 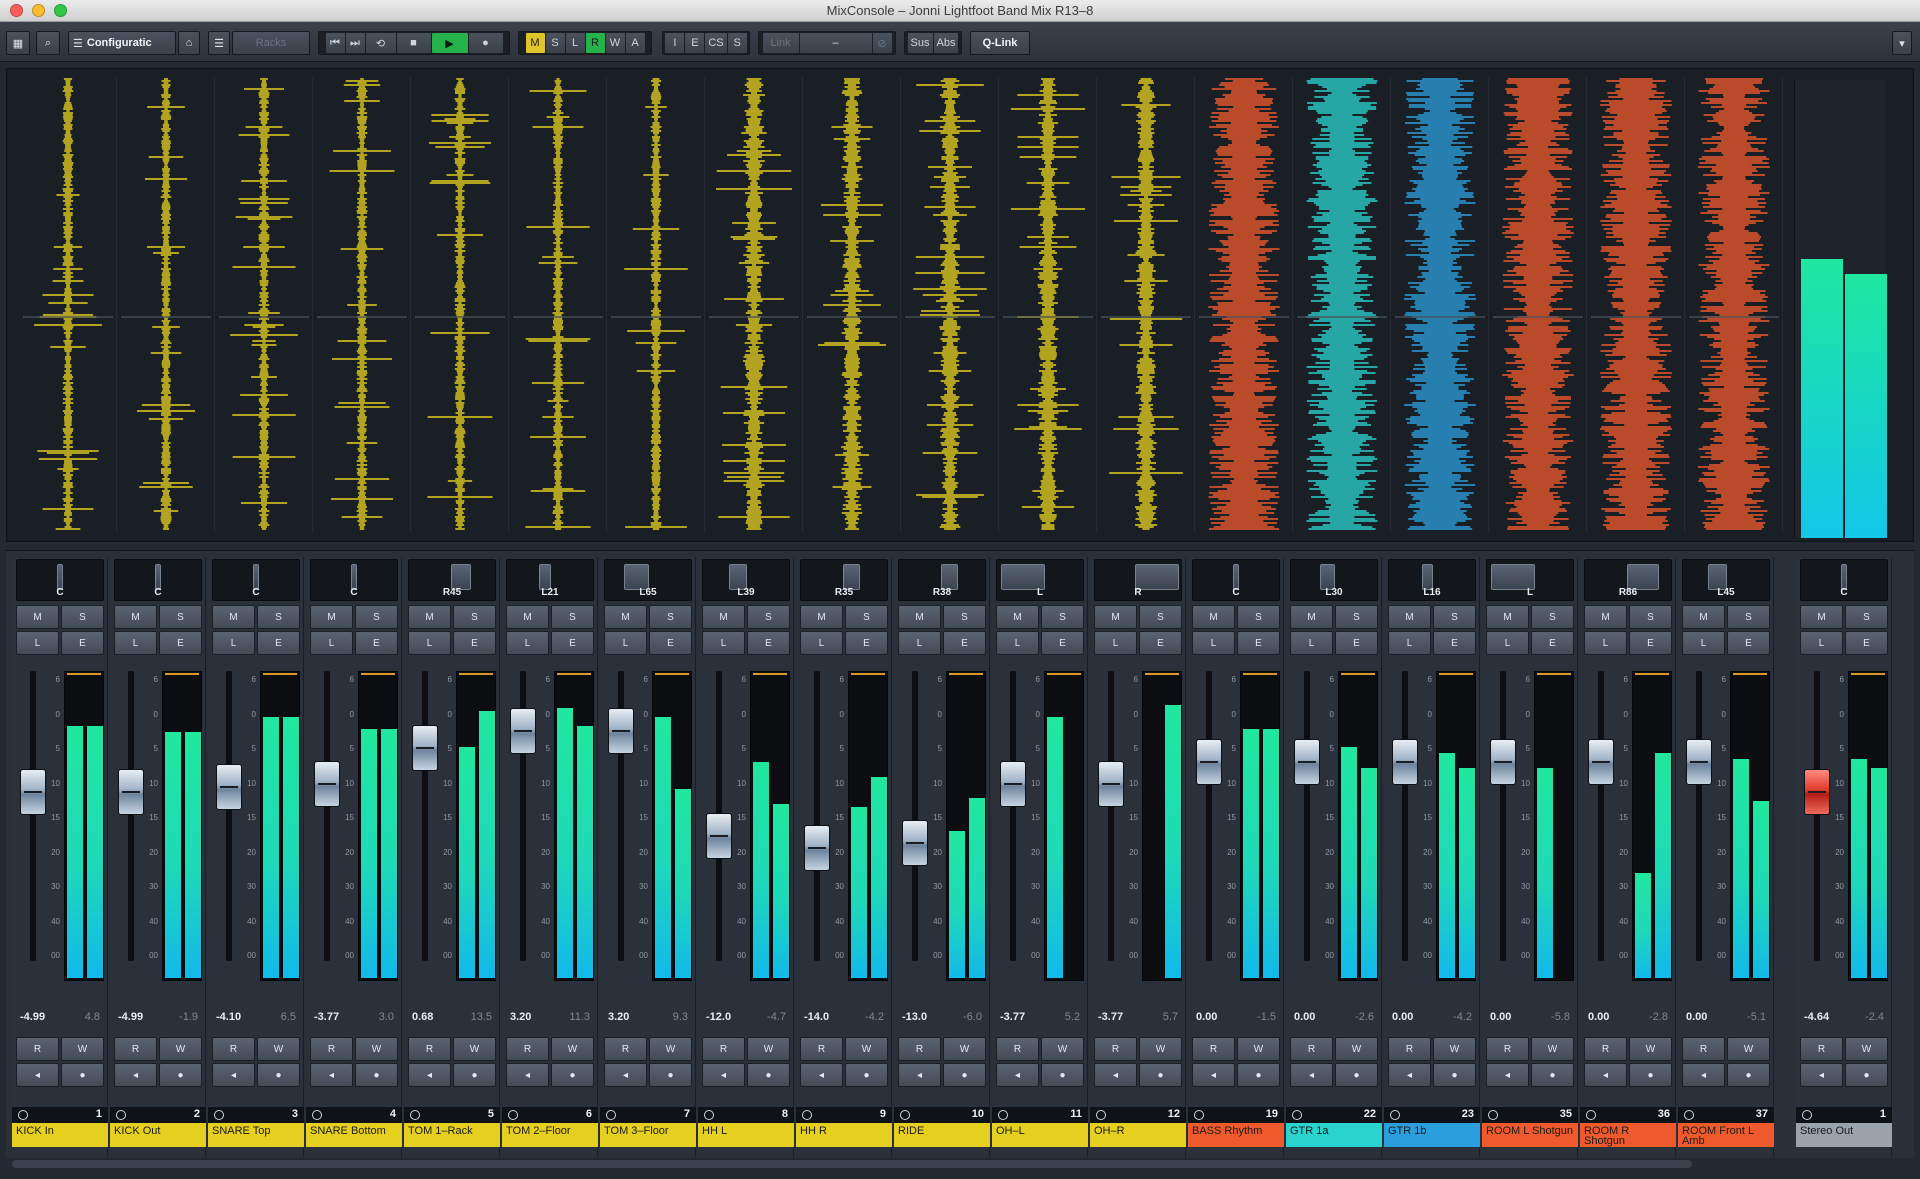 What do you see at coordinates (1628, 580) in the screenshot?
I see `pan-control: R86` at bounding box center [1628, 580].